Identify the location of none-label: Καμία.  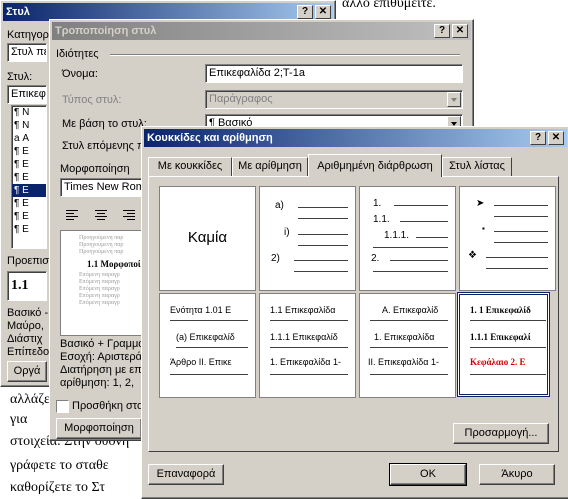
(207, 237).